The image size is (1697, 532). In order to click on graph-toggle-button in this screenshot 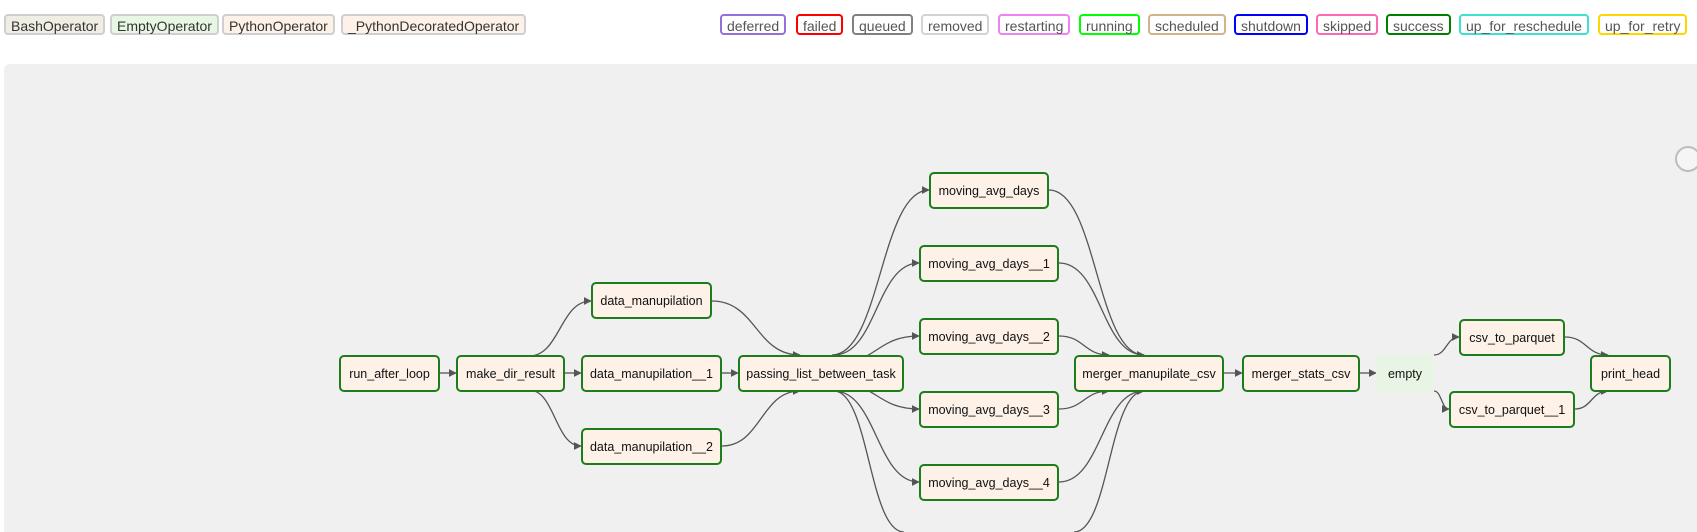, I will do `click(1686, 159)`.